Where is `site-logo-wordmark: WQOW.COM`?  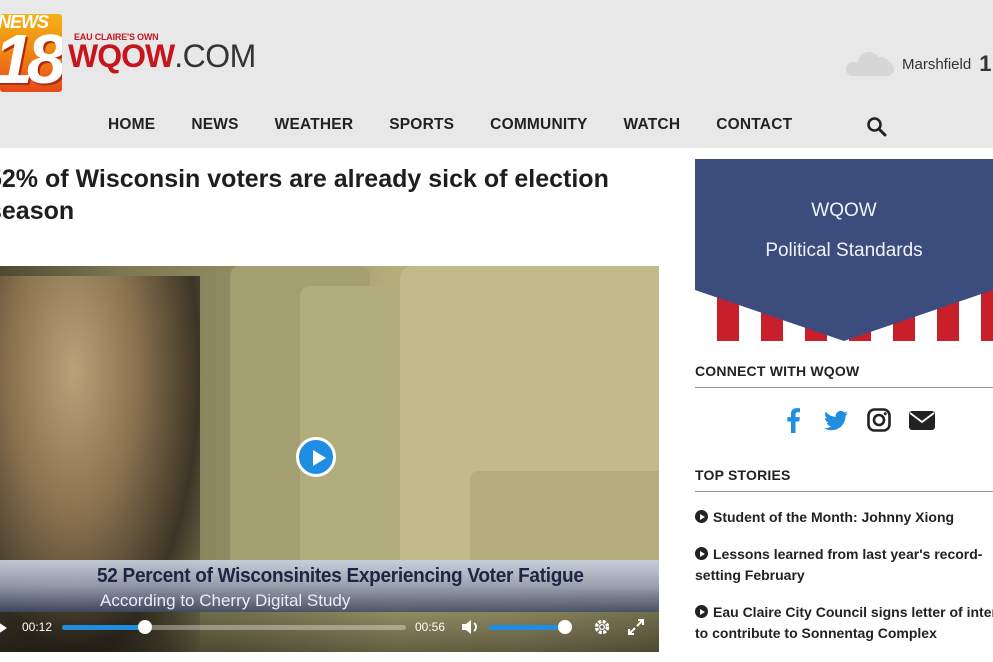 site-logo-wordmark: WQOW.COM is located at coordinates (162, 56).